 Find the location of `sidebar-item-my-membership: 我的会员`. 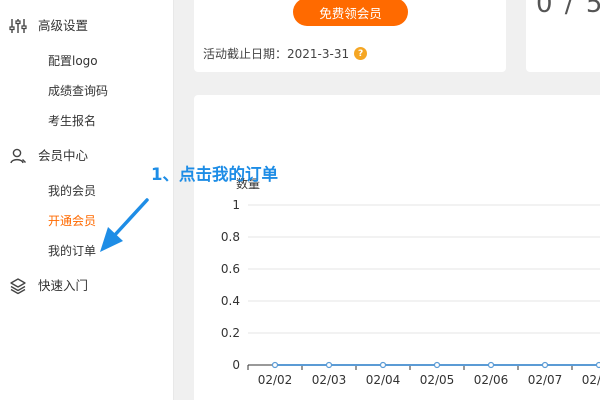

sidebar-item-my-membership: 我的会员 is located at coordinates (72, 191).